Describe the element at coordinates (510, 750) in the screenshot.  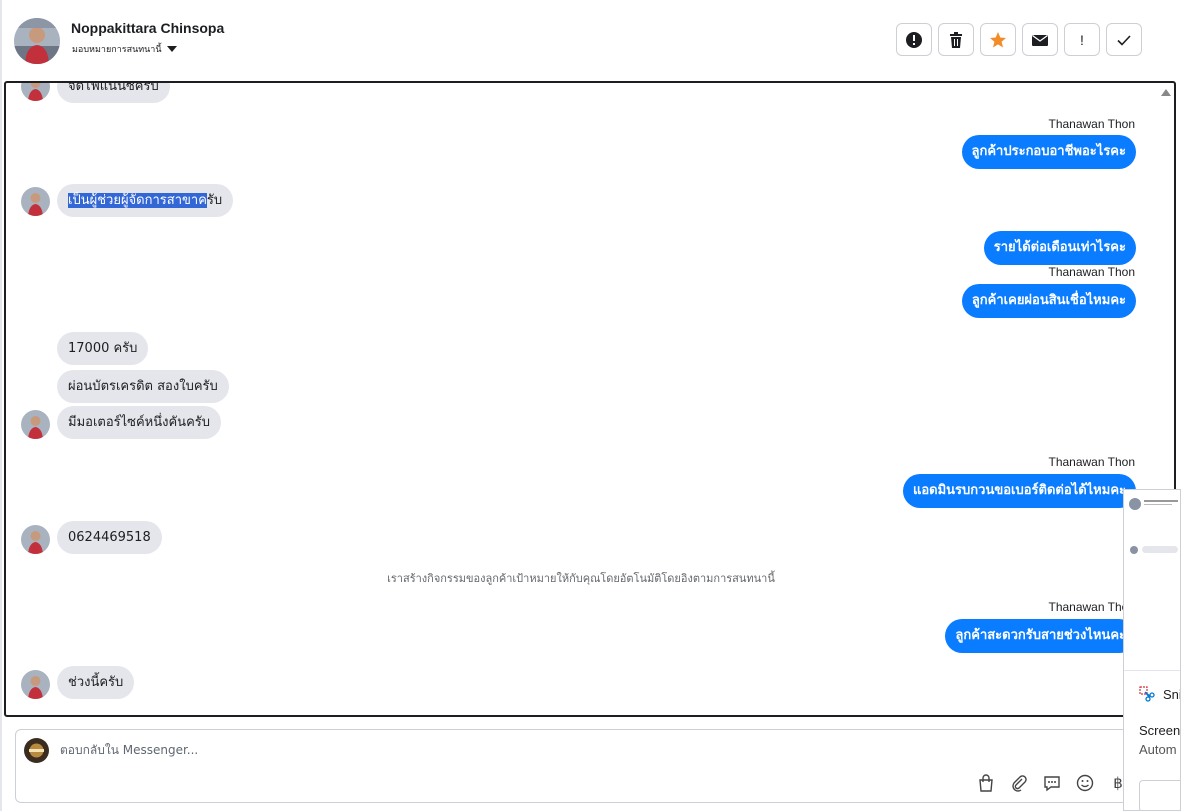
I see `reply-input` at that location.